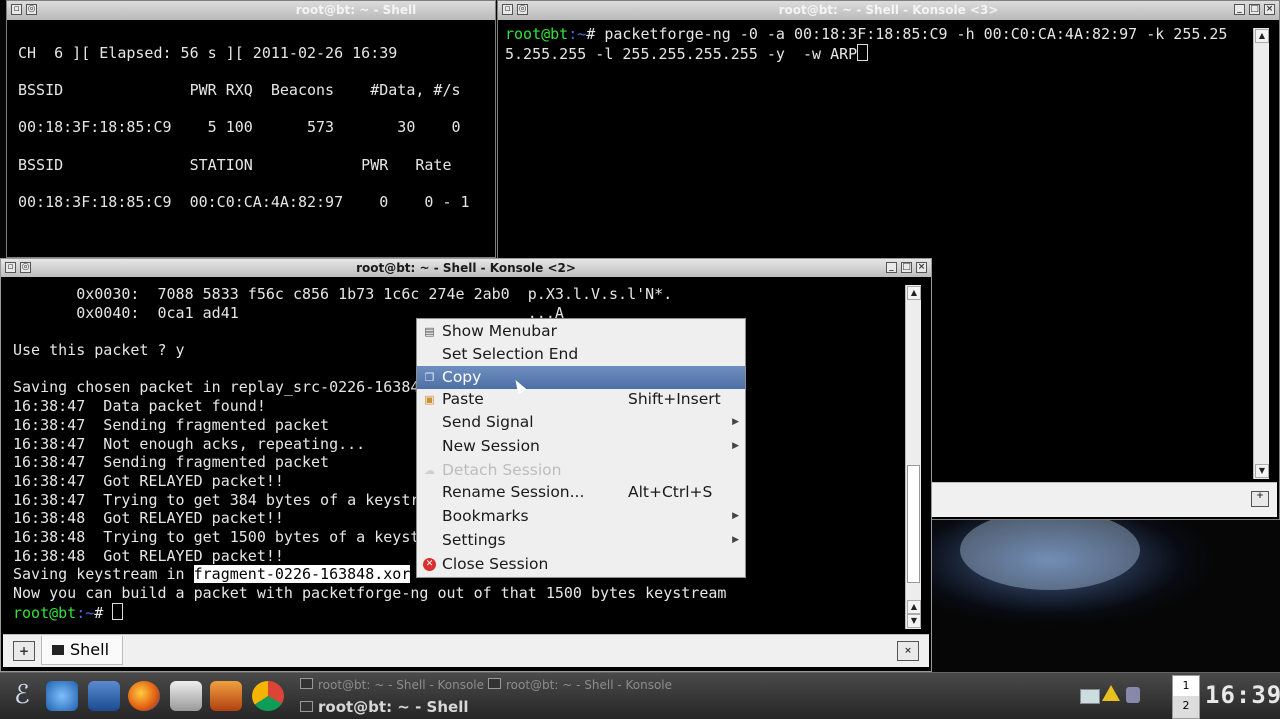 The image size is (1280, 719). Describe the element at coordinates (429, 564) in the screenshot. I see `close-session-icon: ✕` at that location.